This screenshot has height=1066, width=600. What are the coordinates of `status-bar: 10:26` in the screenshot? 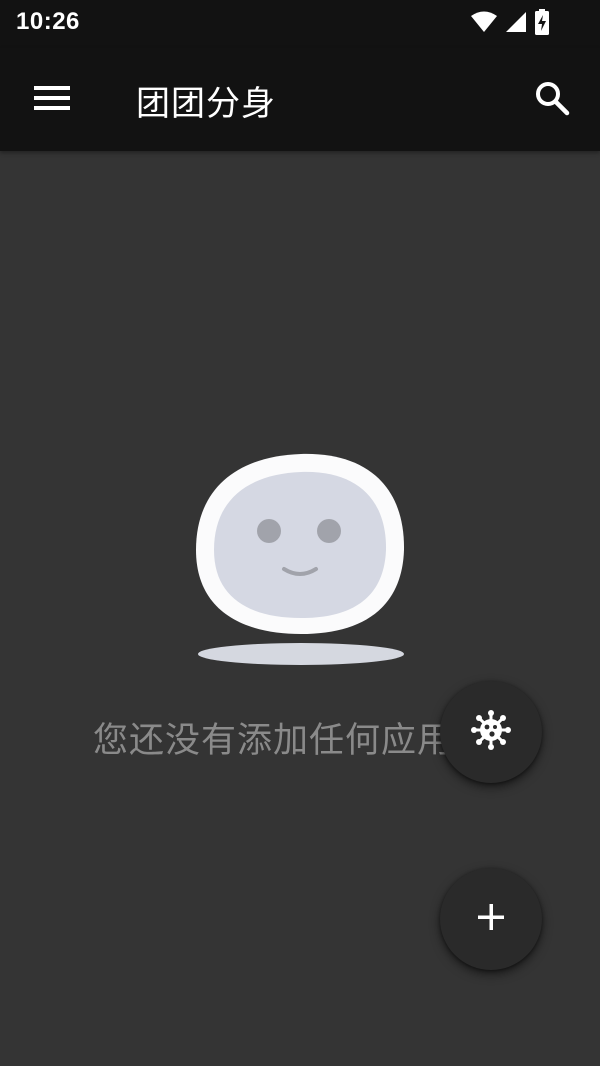 It's located at (300, 24).